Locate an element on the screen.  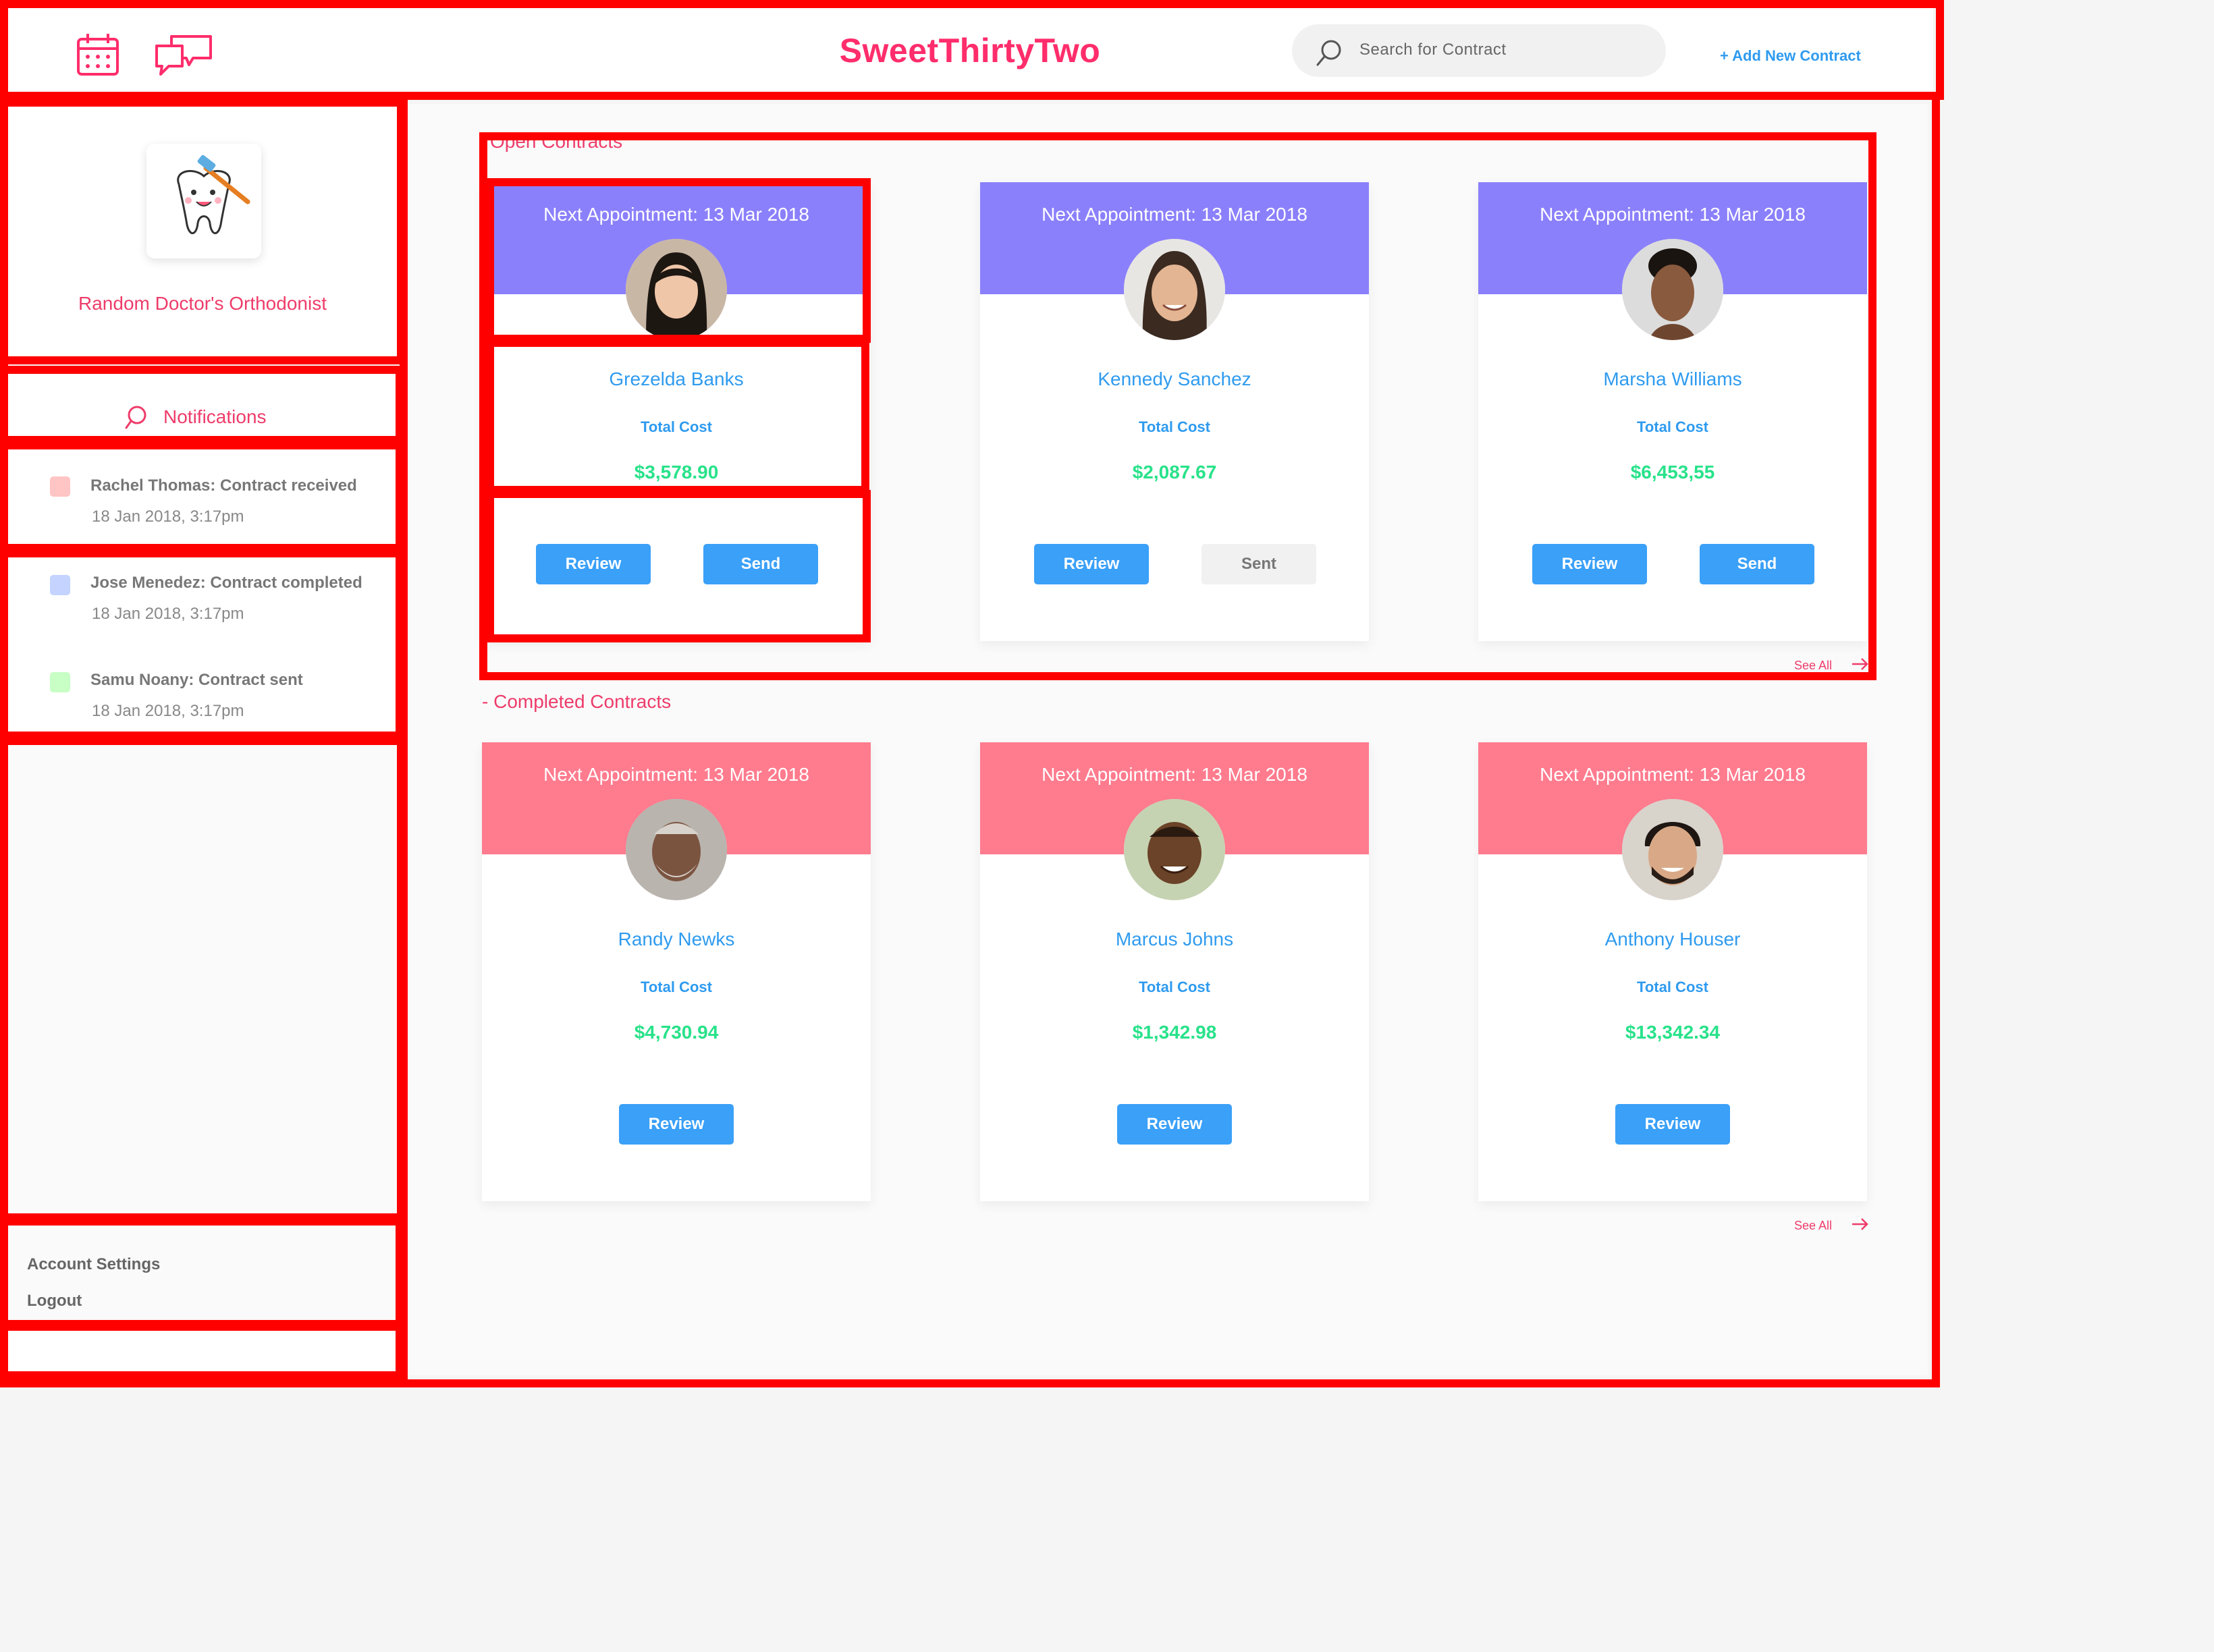
account-menu: Account Settings Logout is located at coordinates (202, 1272).